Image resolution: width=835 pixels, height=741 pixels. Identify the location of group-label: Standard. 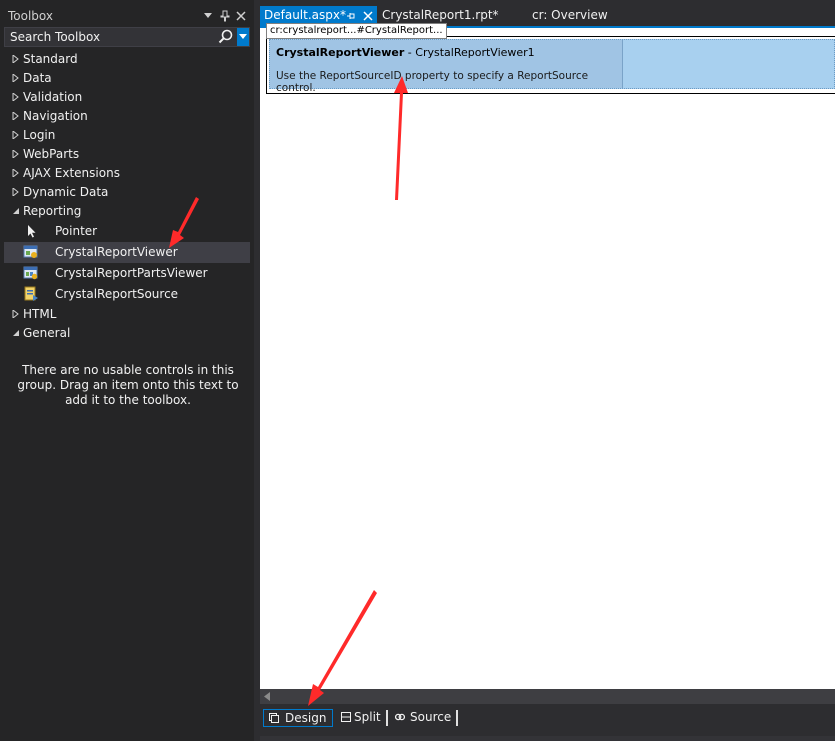
(50, 59).